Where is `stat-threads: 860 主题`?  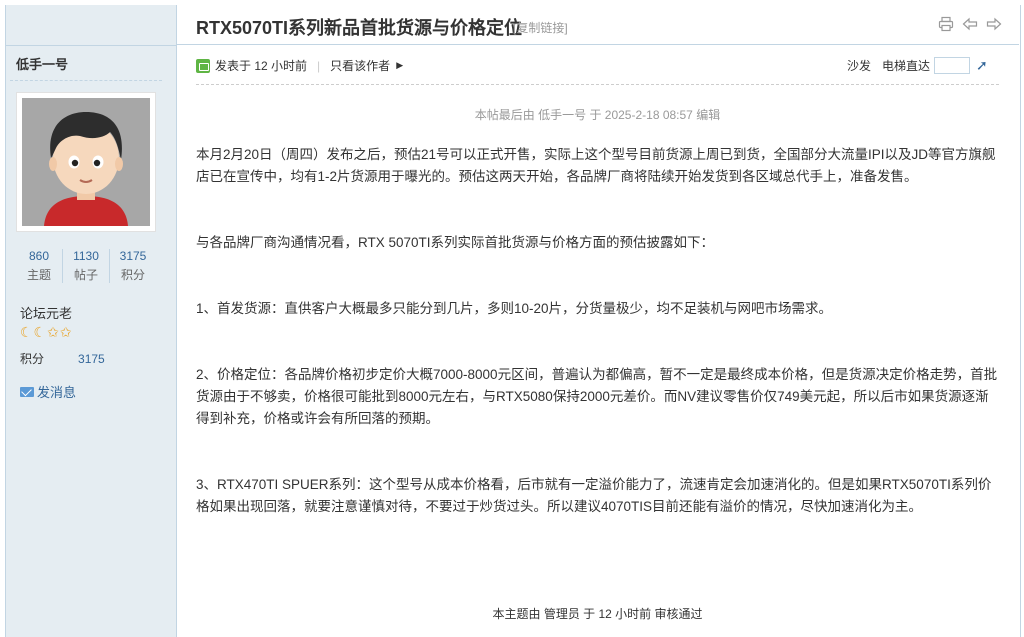
stat-threads: 860 主题 is located at coordinates (39, 266).